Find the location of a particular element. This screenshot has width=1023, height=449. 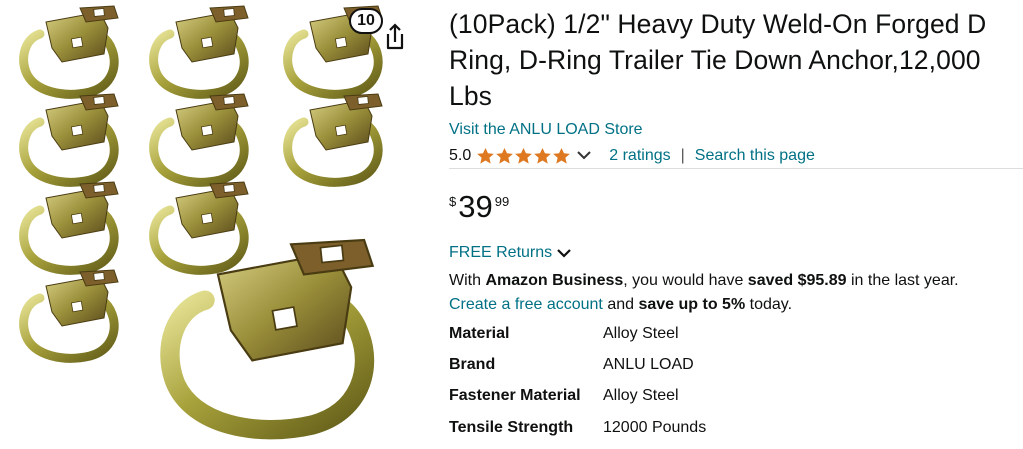

price: $ 39 99 is located at coordinates (479, 207).